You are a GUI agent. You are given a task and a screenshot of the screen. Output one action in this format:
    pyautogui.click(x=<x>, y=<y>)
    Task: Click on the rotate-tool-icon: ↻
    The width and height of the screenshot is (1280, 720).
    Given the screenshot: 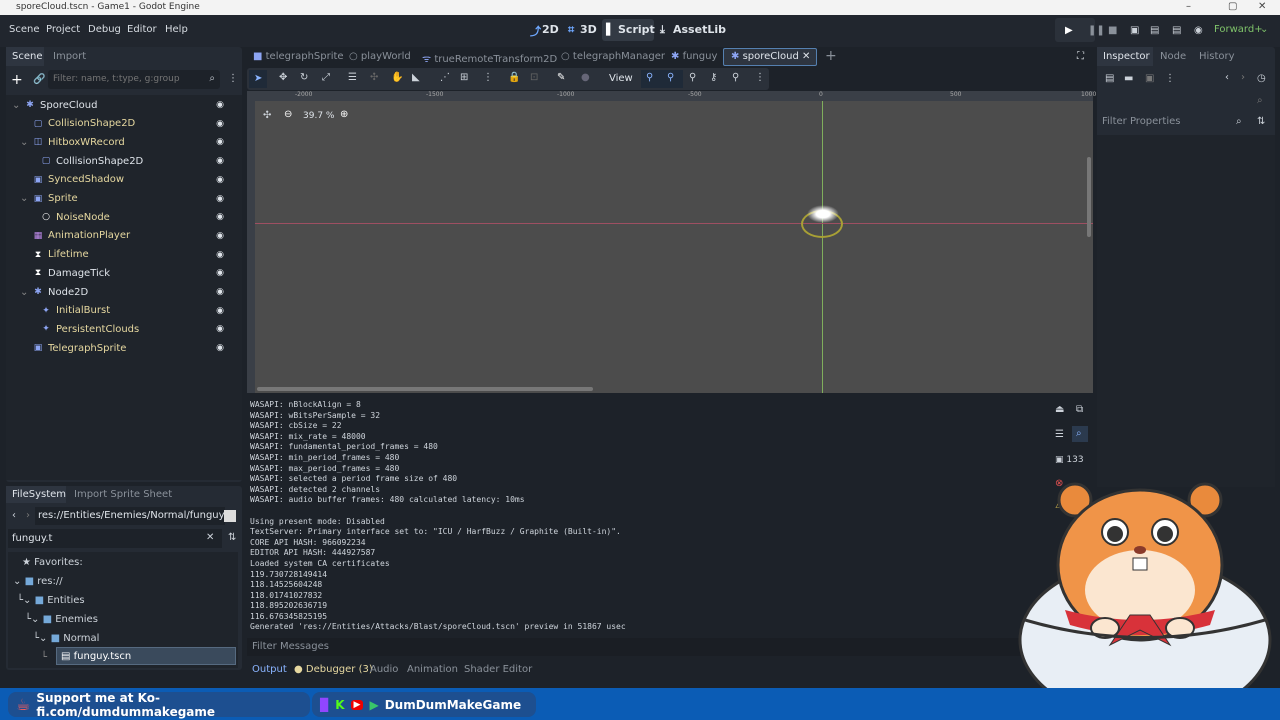 What is the action you would take?
    pyautogui.click(x=304, y=77)
    